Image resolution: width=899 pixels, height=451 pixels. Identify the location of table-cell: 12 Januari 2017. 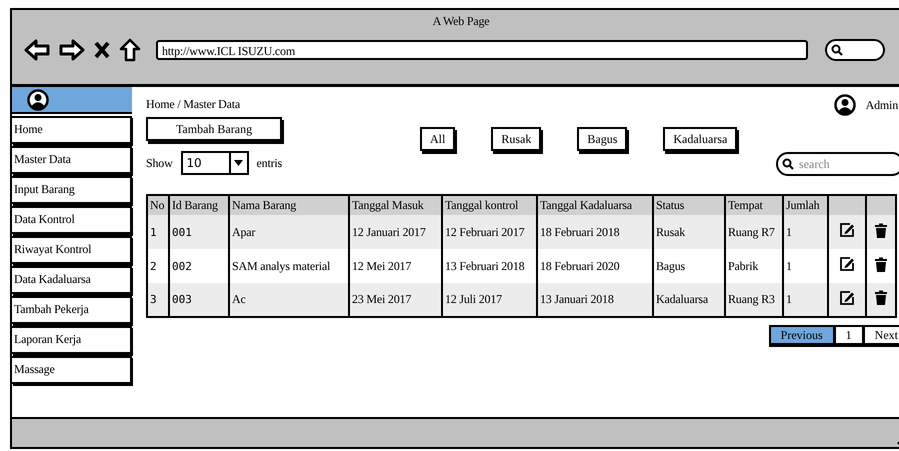
(395, 232).